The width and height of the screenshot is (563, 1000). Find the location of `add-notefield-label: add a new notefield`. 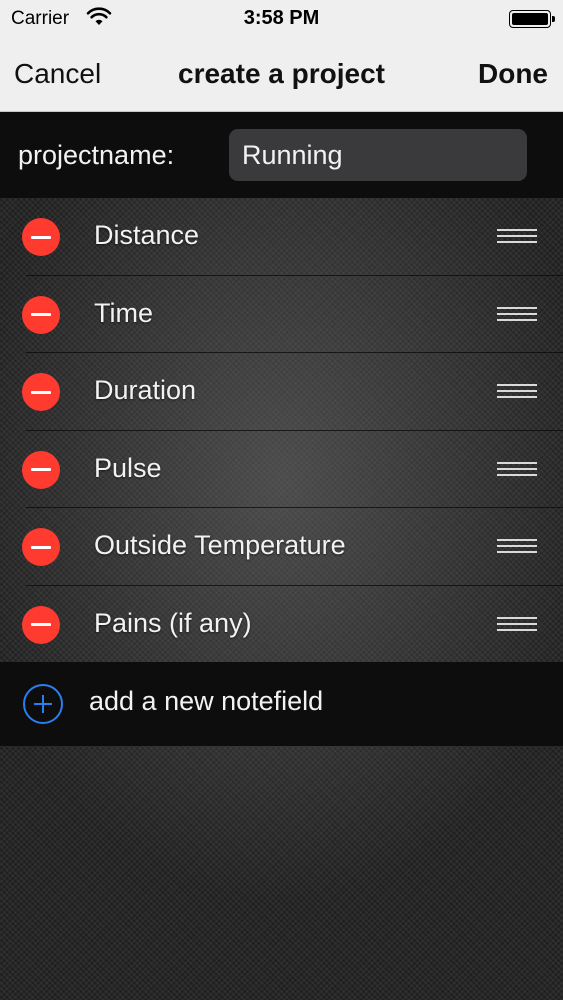

add-notefield-label: add a new notefield is located at coordinates (206, 701).